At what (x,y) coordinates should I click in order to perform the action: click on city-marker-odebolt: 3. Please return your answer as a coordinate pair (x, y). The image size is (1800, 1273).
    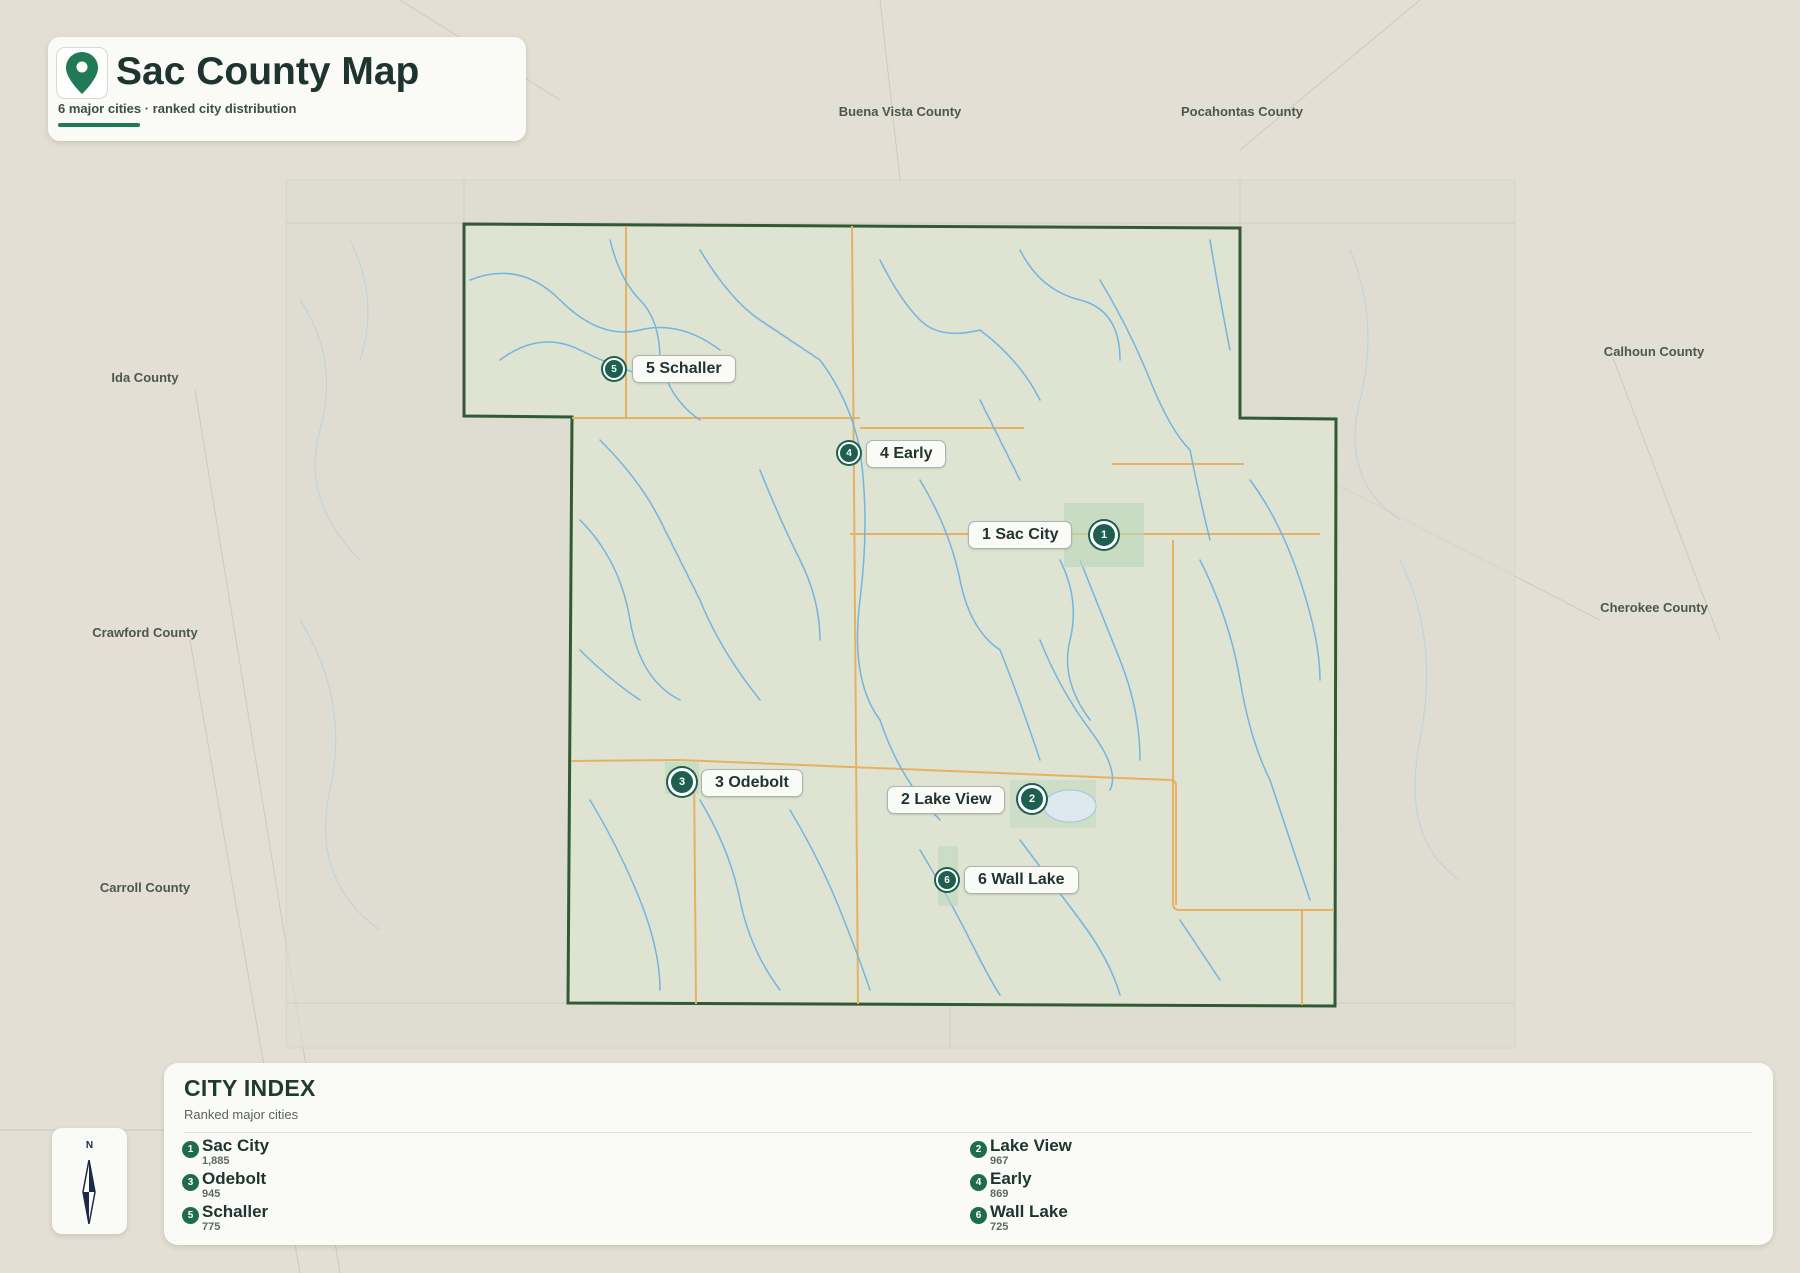
    Looking at the image, I should click on (682, 782).